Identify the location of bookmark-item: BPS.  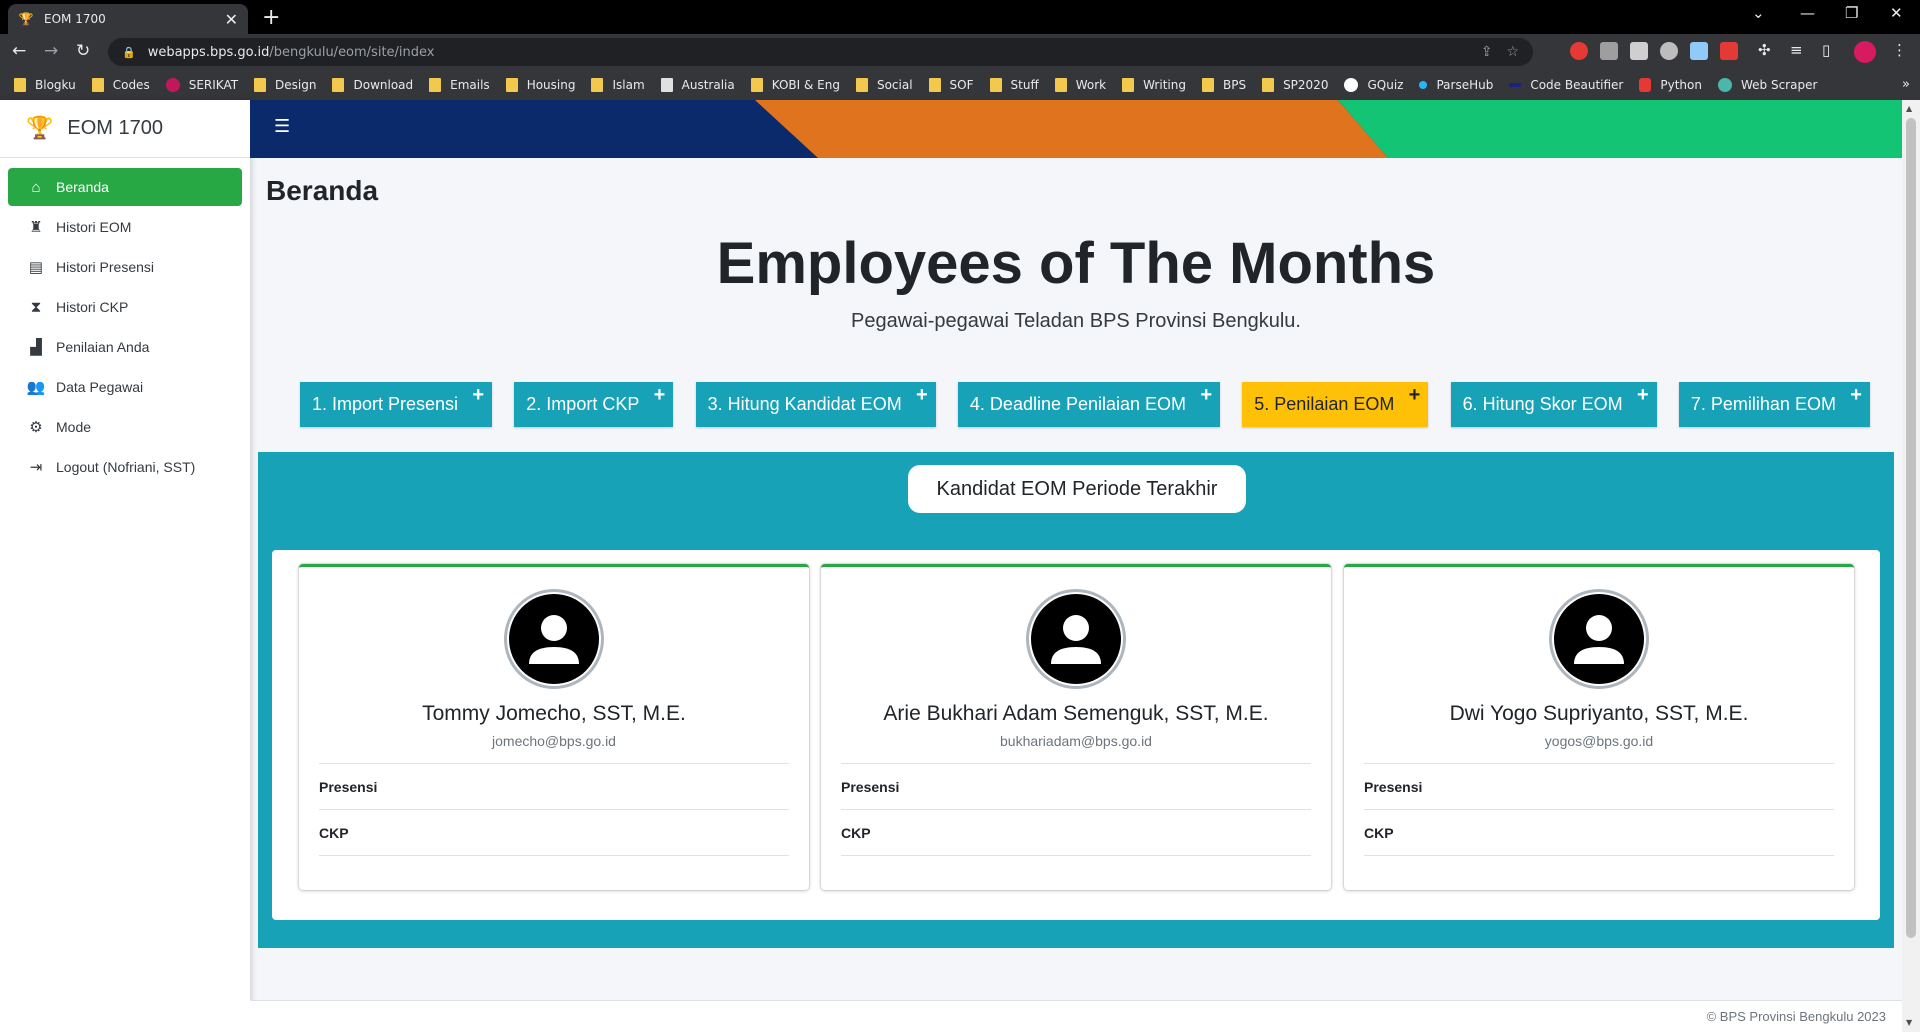
(1223, 85).